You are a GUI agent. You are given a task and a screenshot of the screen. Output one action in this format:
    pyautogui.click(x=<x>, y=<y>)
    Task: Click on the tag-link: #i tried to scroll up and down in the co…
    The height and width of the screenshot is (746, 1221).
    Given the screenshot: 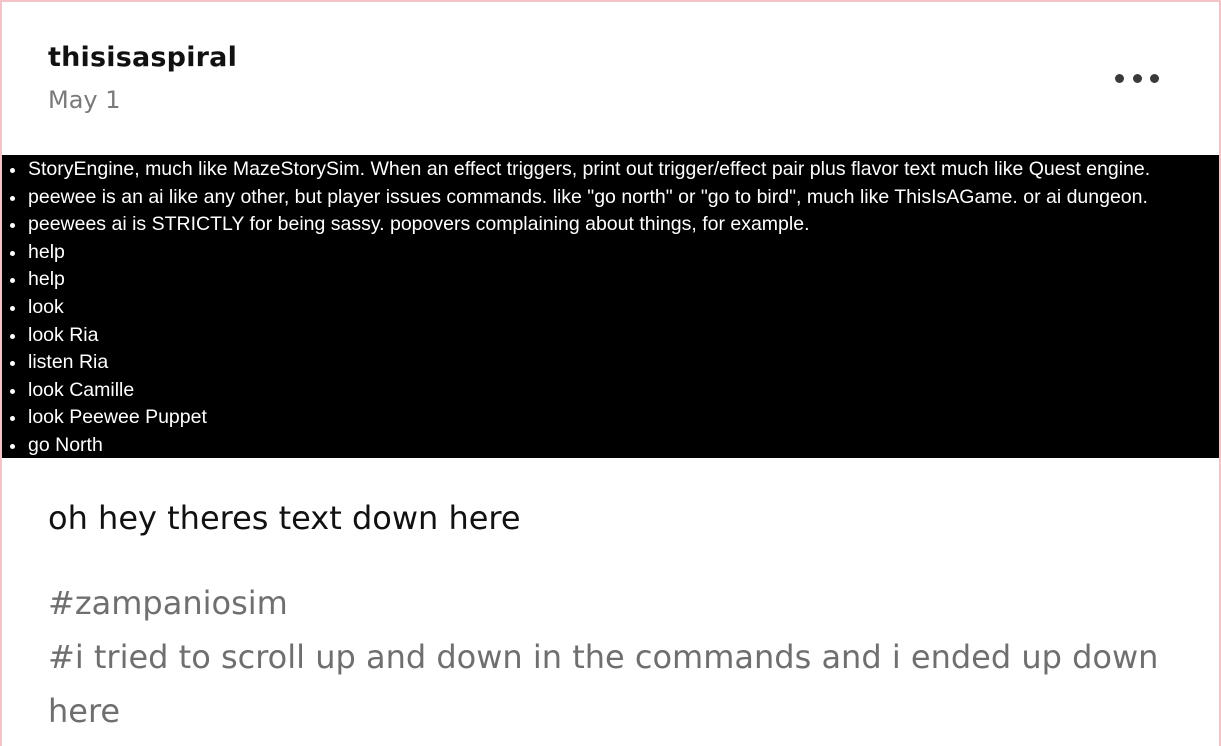 What is the action you would take?
    pyautogui.click(x=613, y=684)
    